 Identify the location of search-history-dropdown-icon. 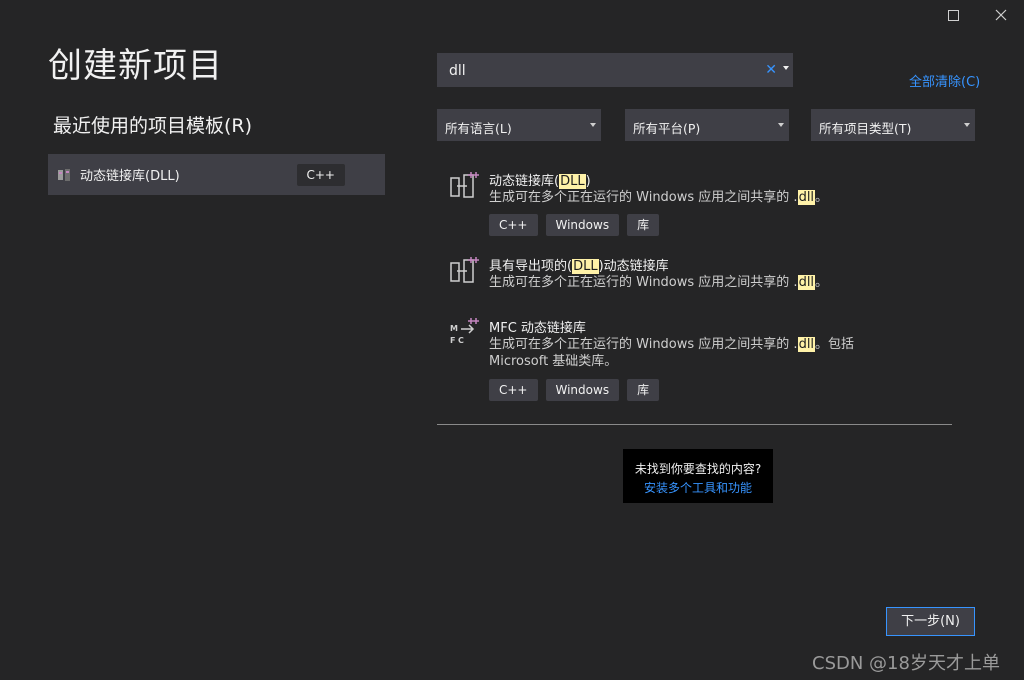
(786, 68).